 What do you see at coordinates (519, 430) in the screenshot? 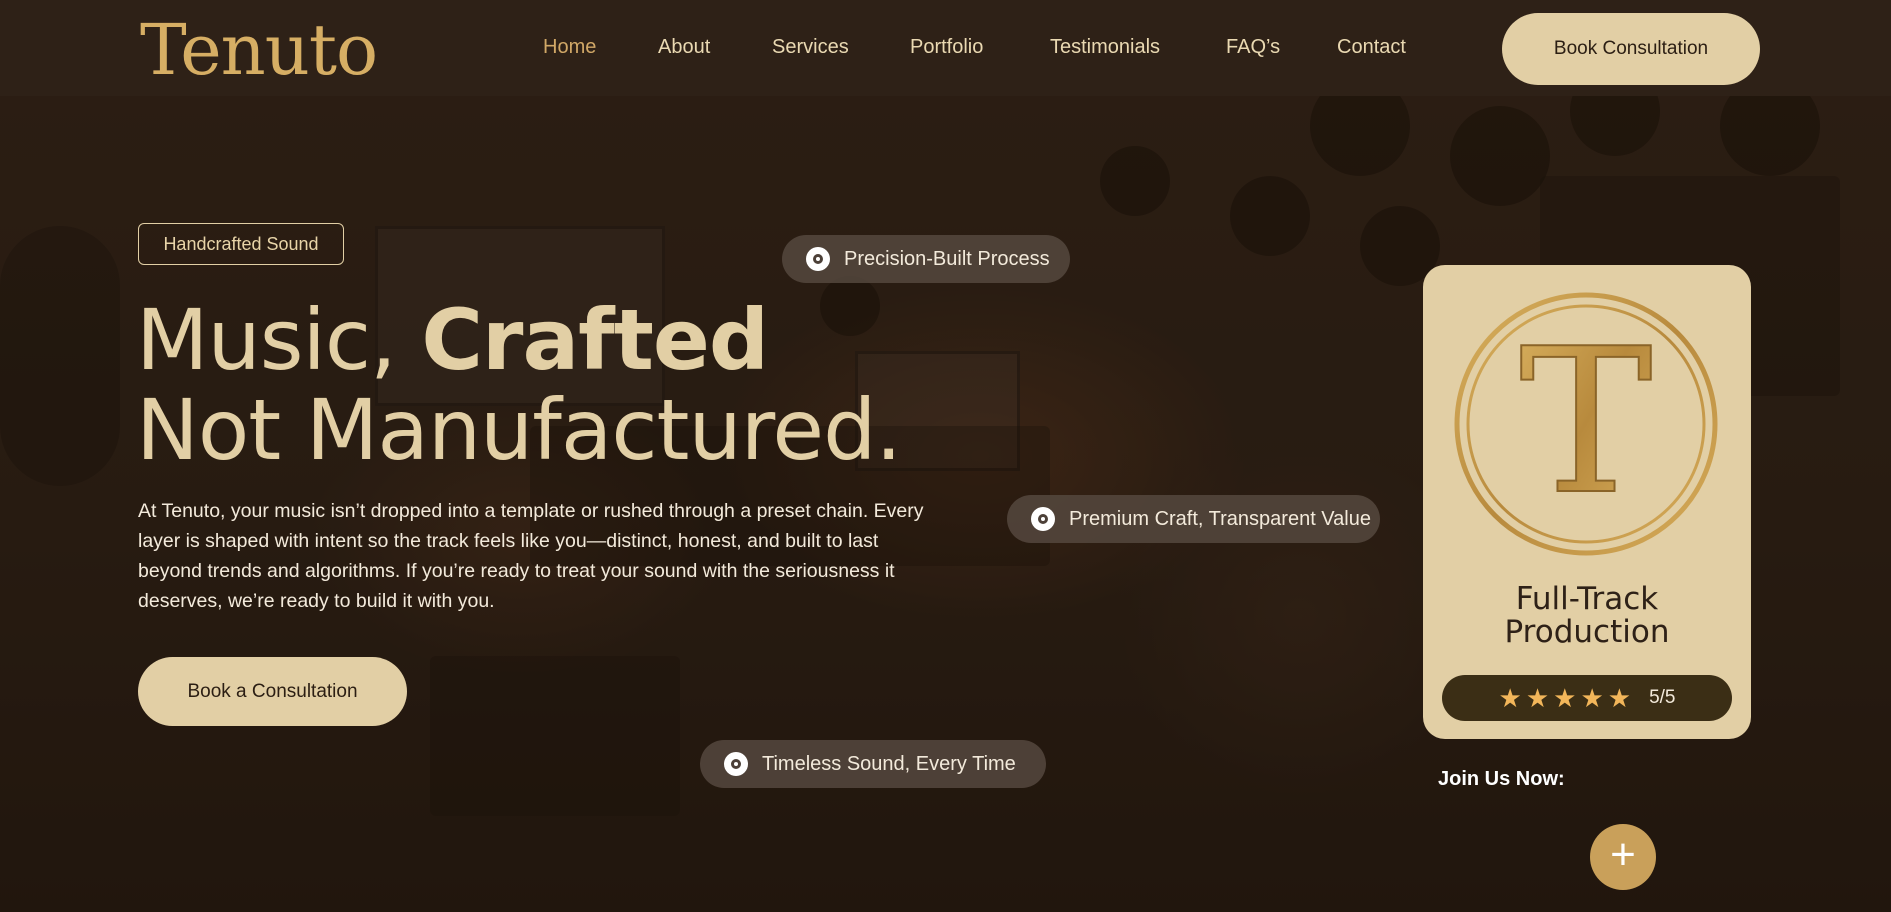
I see `headline-line2: Not Manufactured.` at bounding box center [519, 430].